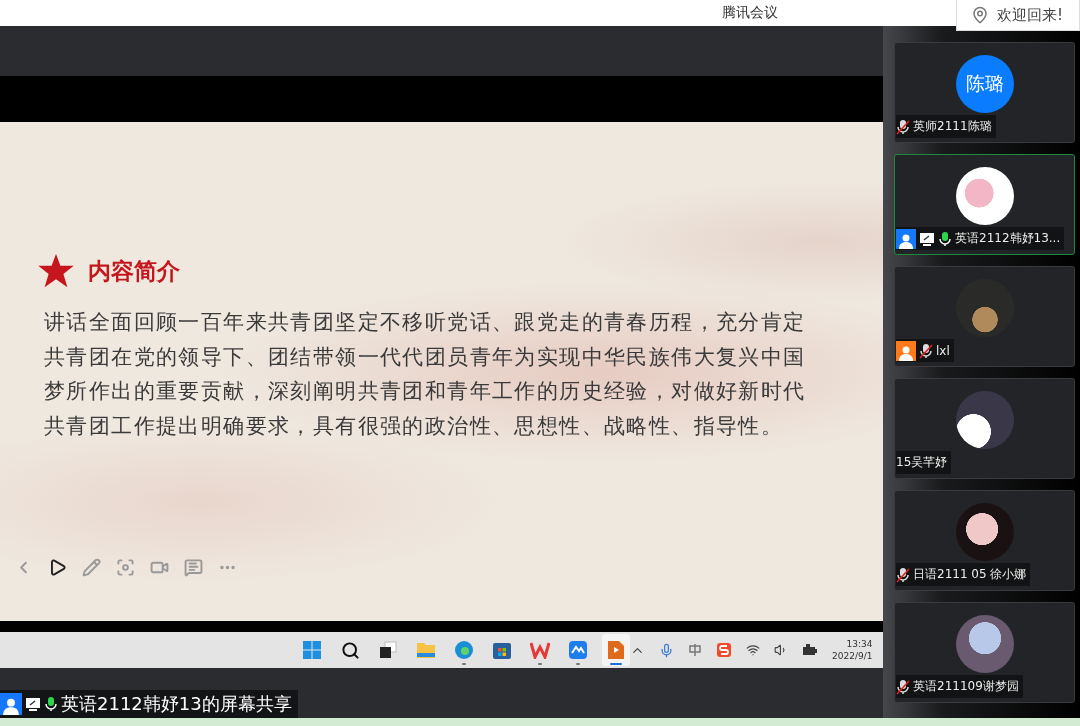 This screenshot has width=1080, height=726. I want to click on participant-tile: 15吴芊妤, so click(984, 428).